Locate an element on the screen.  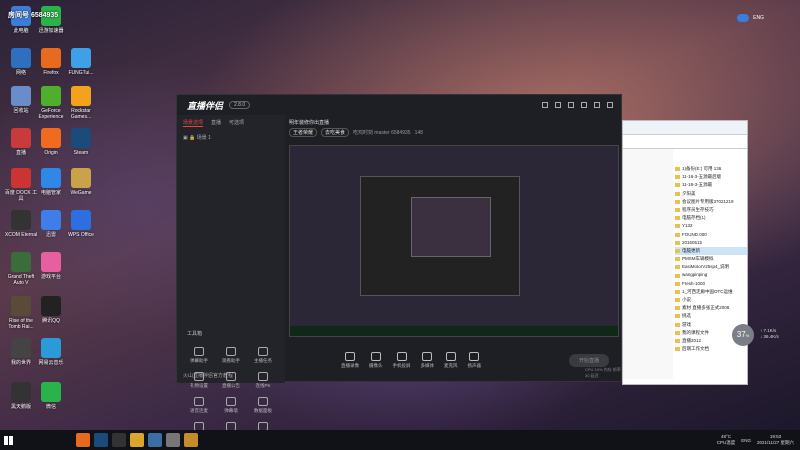
file-row: 20160515 is located at coordinates (711, 243).